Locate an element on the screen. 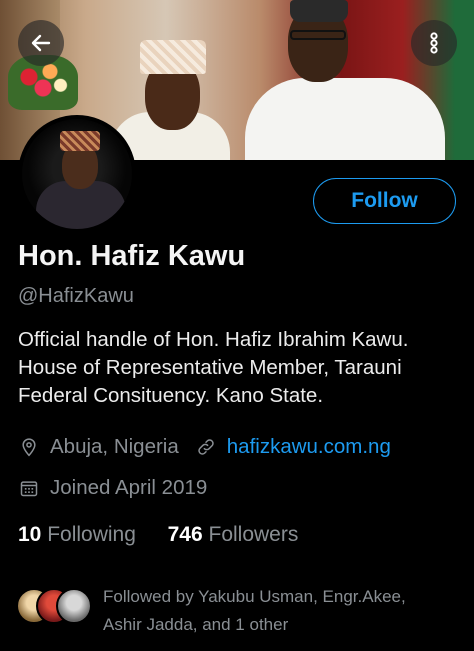 This screenshot has width=474, height=651. bio-line: Federal Consituency. Kano State. is located at coordinates (171, 395).